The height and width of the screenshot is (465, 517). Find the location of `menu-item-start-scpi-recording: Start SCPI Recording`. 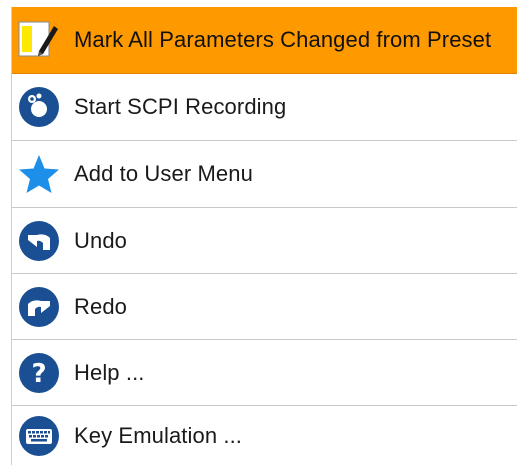

menu-item-start-scpi-recording: Start SCPI Recording is located at coordinates (264, 107).